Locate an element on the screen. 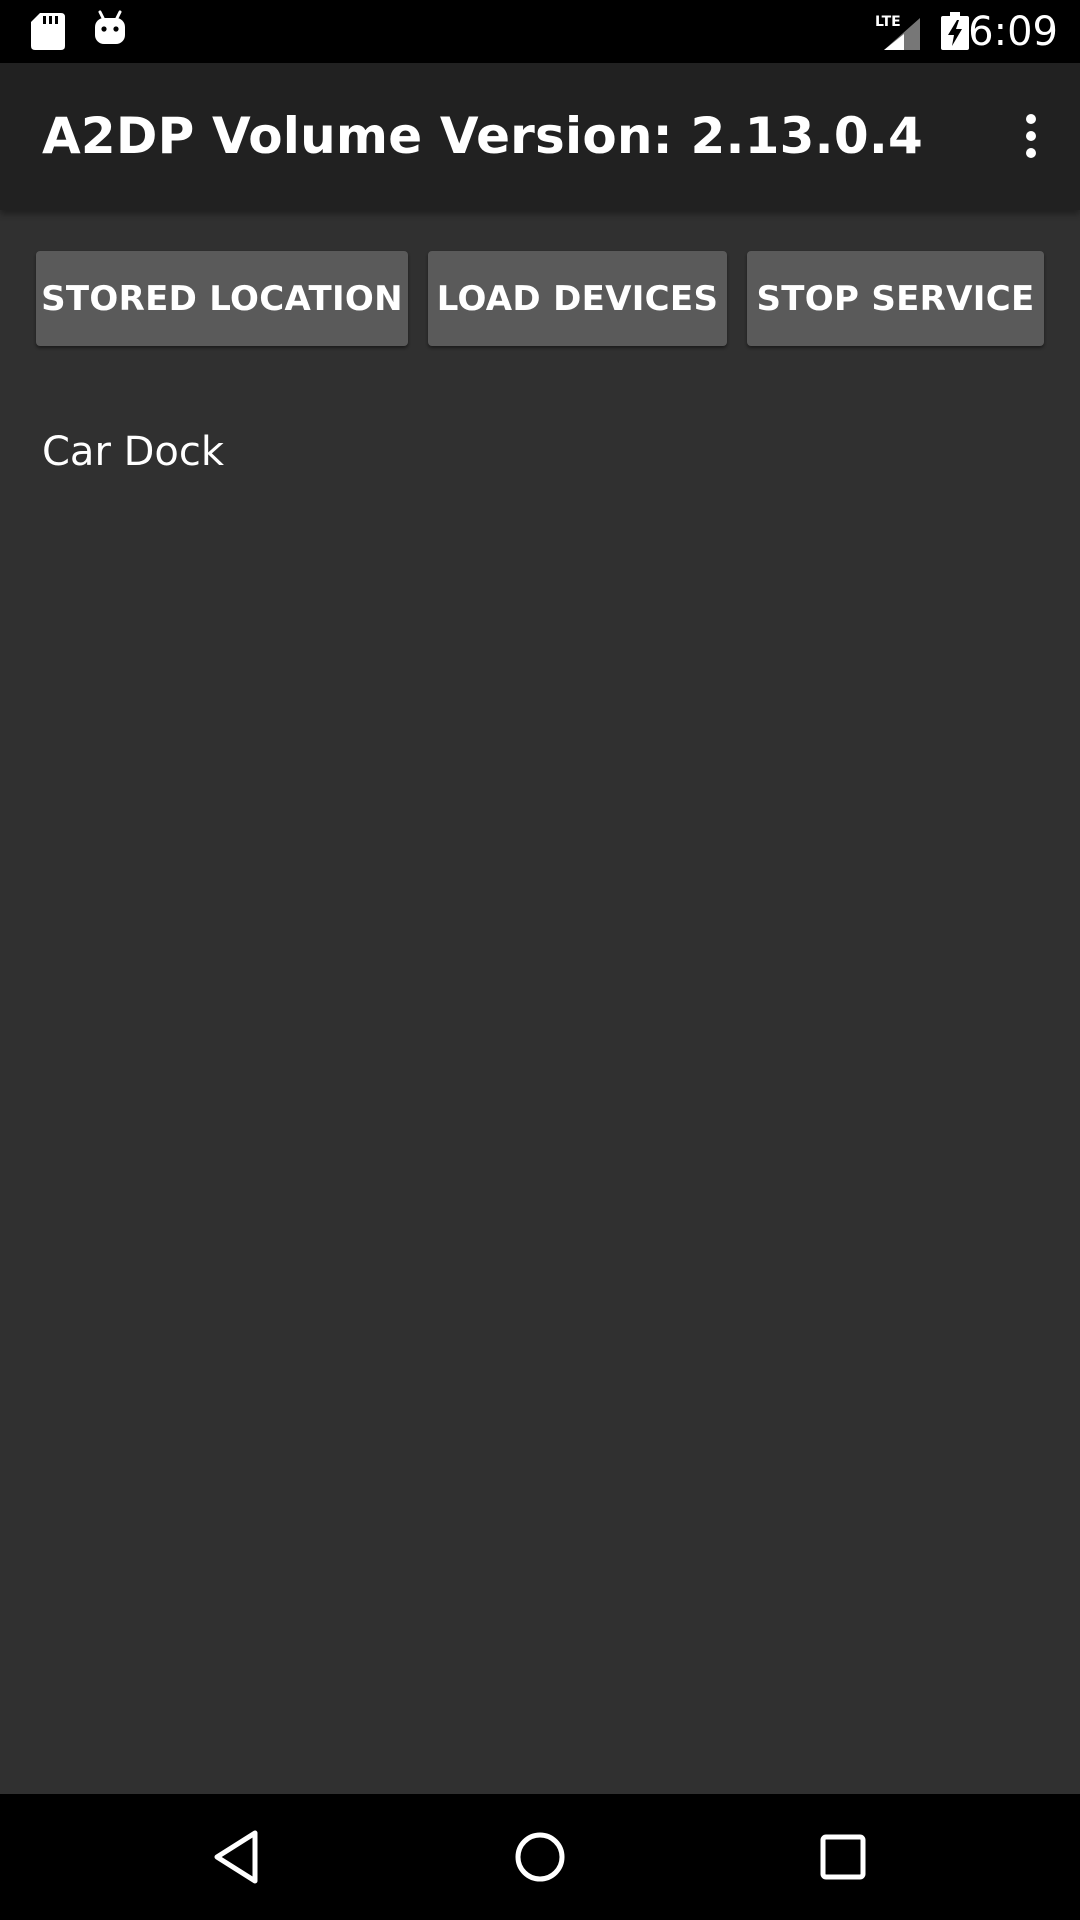  action-bar: A2DP Volume Version: 2.13.0.4 is located at coordinates (540, 136).